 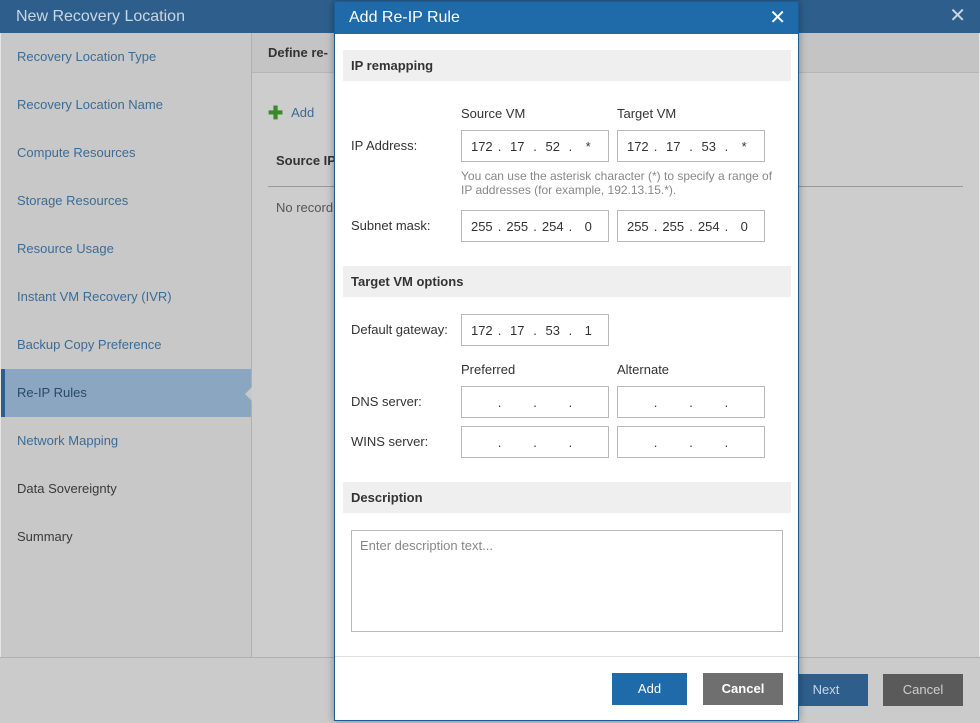 I want to click on octet-4: 1, so click(x=588, y=330).